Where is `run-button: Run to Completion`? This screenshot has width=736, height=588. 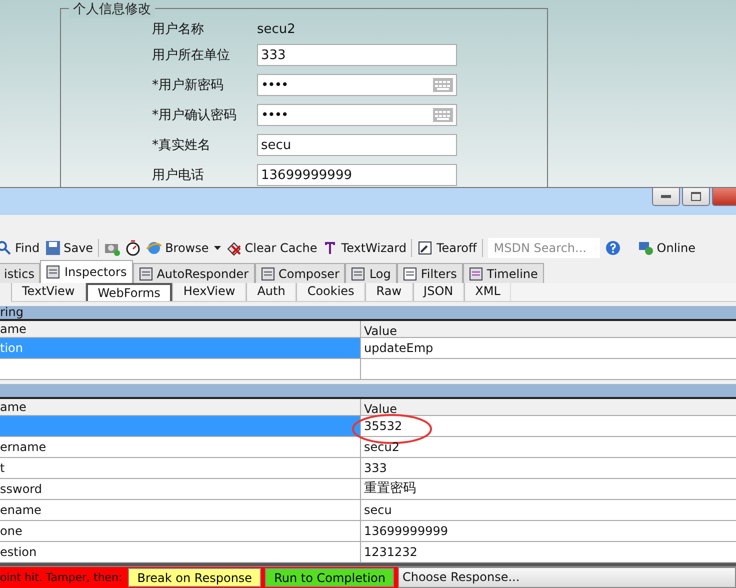 run-button: Run to Completion is located at coordinates (329, 577).